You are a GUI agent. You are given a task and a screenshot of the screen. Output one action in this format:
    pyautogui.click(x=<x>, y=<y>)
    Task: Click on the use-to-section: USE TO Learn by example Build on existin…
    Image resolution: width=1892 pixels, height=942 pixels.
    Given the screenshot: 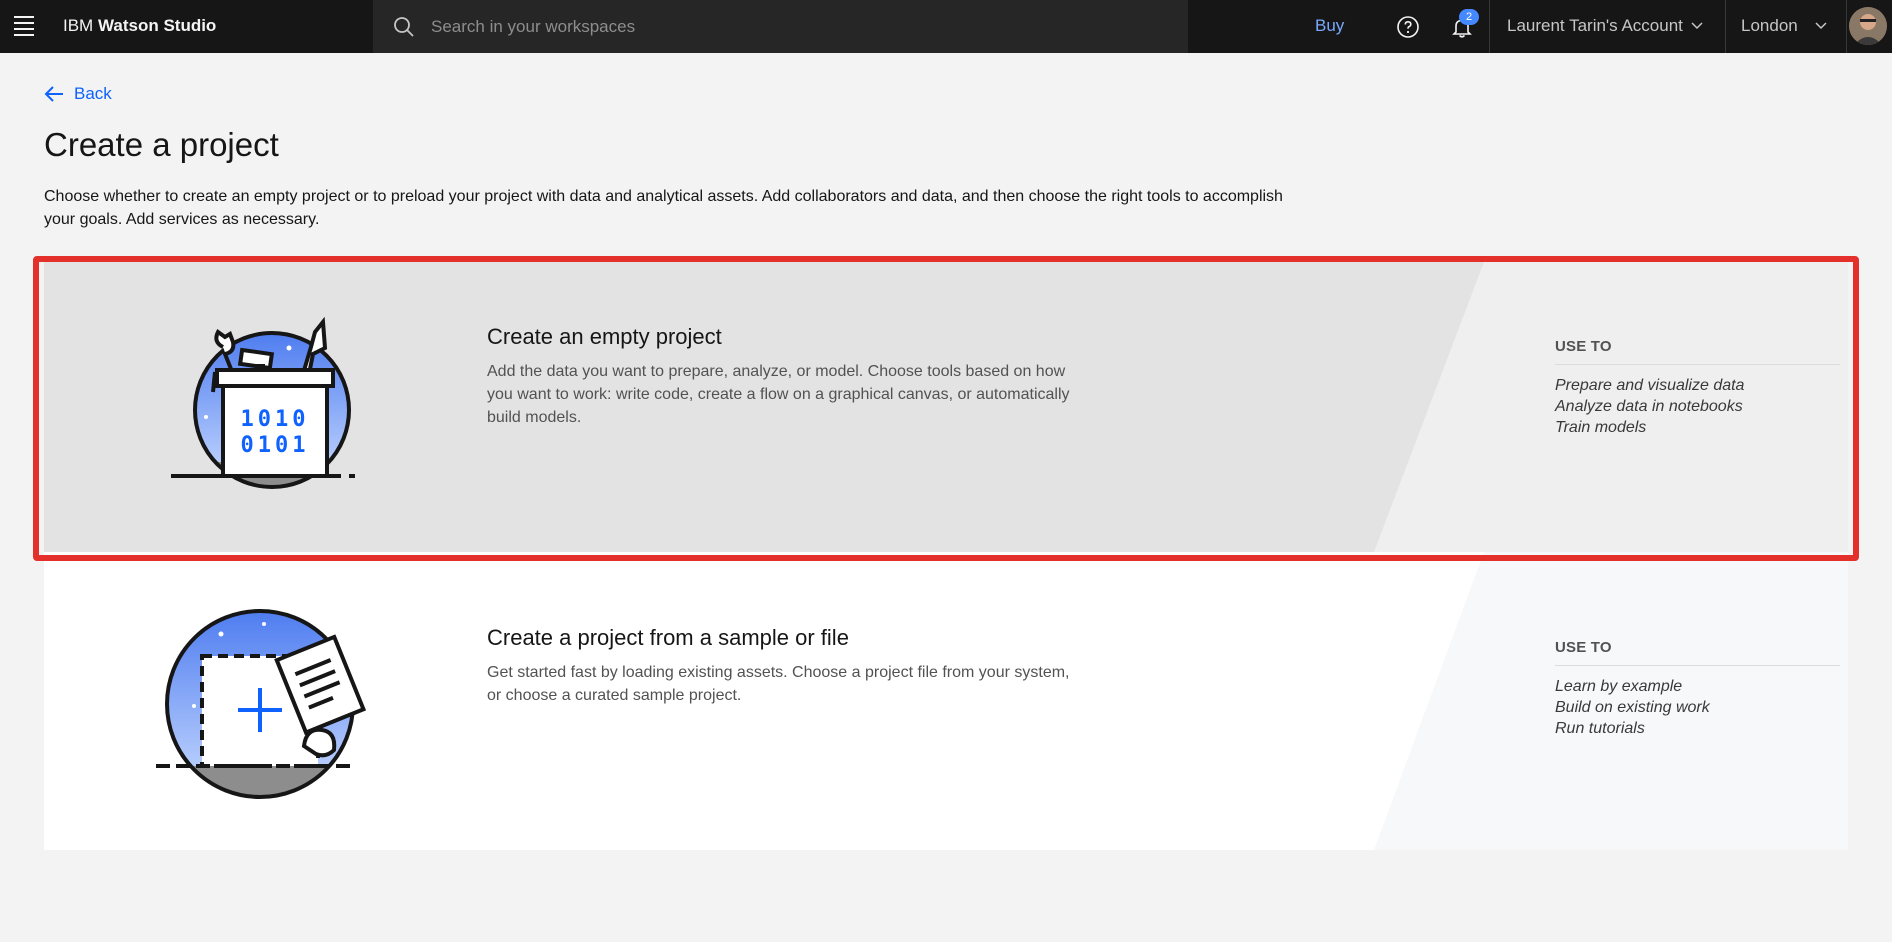 What is the action you would take?
    pyautogui.click(x=1697, y=689)
    